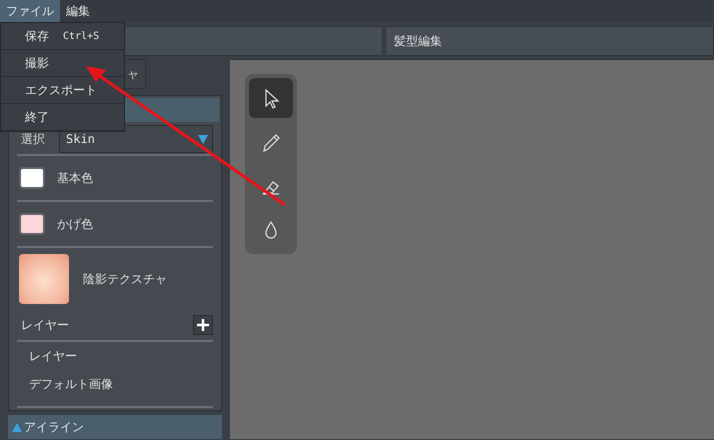 The height and width of the screenshot is (440, 714). What do you see at coordinates (115, 427) in the screenshot?
I see `section-header: アイライン` at bounding box center [115, 427].